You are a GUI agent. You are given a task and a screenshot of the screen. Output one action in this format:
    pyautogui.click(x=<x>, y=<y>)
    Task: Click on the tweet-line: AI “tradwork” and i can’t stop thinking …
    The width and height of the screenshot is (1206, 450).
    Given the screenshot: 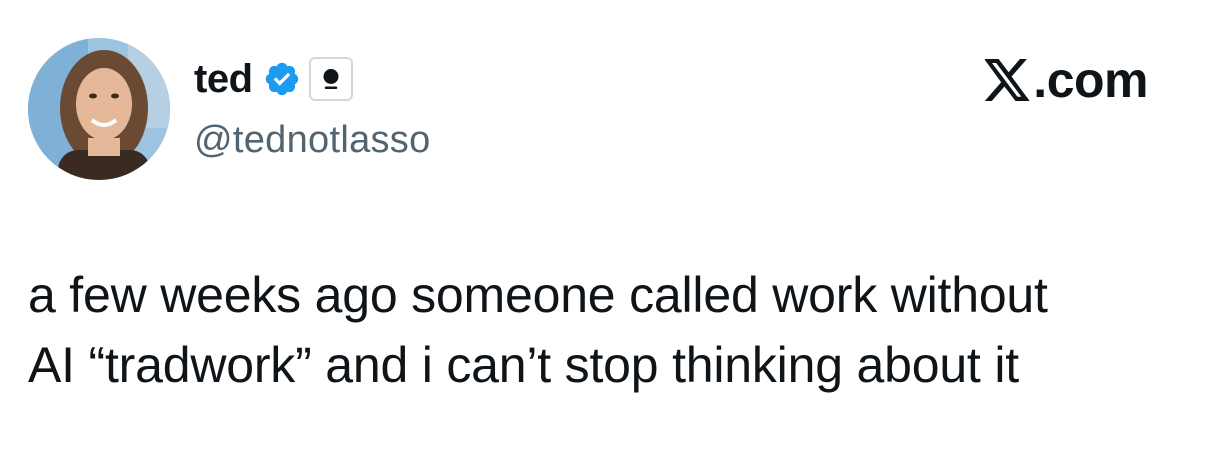 What is the action you would take?
    pyautogui.click(x=523, y=365)
    